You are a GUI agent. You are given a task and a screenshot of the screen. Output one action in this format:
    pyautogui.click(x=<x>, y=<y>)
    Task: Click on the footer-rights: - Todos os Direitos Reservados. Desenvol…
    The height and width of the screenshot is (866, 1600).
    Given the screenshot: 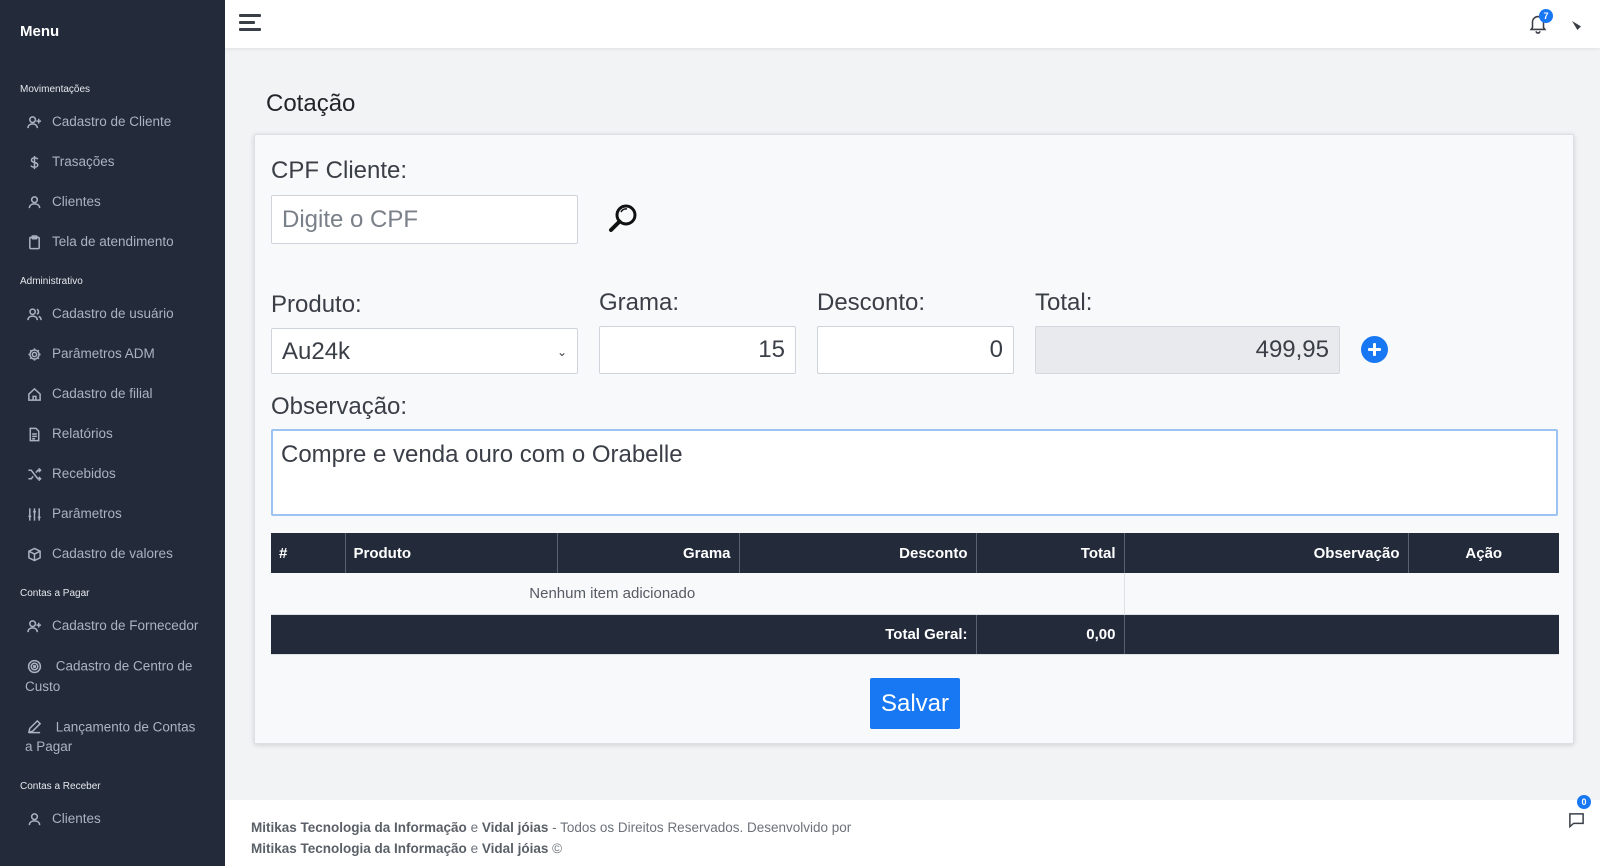 What is the action you would take?
    pyautogui.click(x=702, y=827)
    